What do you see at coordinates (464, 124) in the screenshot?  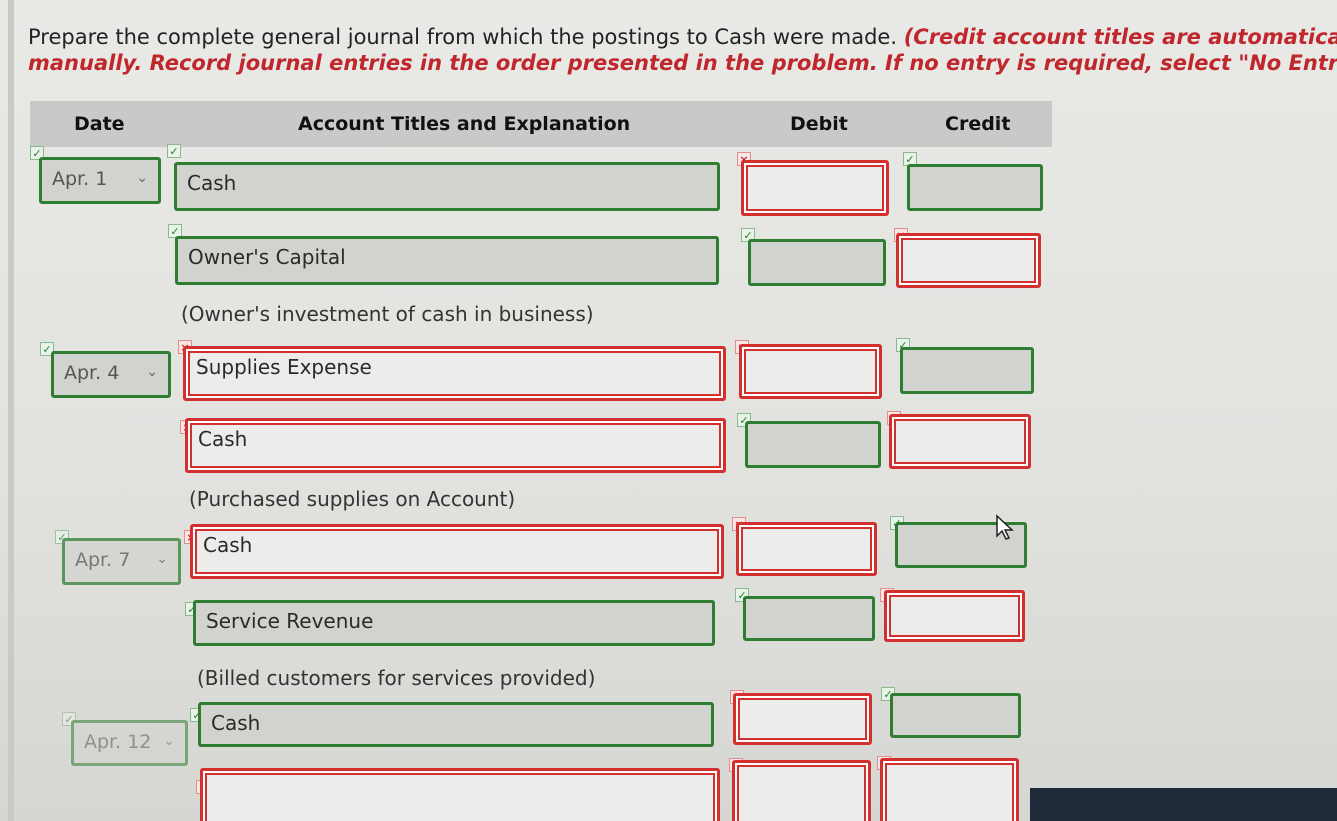 I see `account-column-header: Account Titles and Explanation` at bounding box center [464, 124].